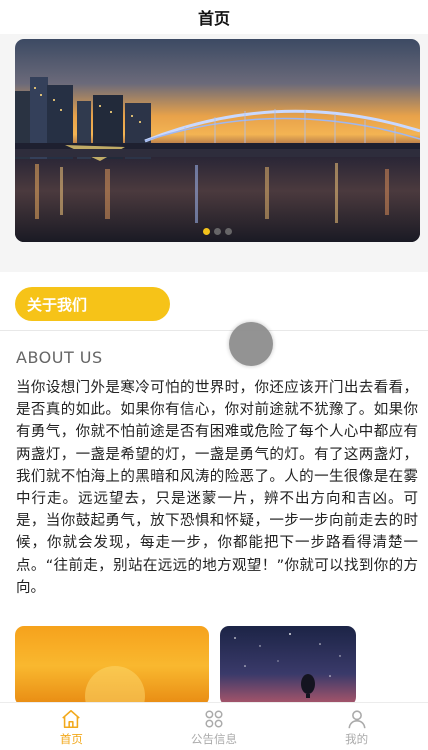 The width and height of the screenshot is (428, 750). Describe the element at coordinates (214, 719) in the screenshot. I see `grid-icon` at that location.